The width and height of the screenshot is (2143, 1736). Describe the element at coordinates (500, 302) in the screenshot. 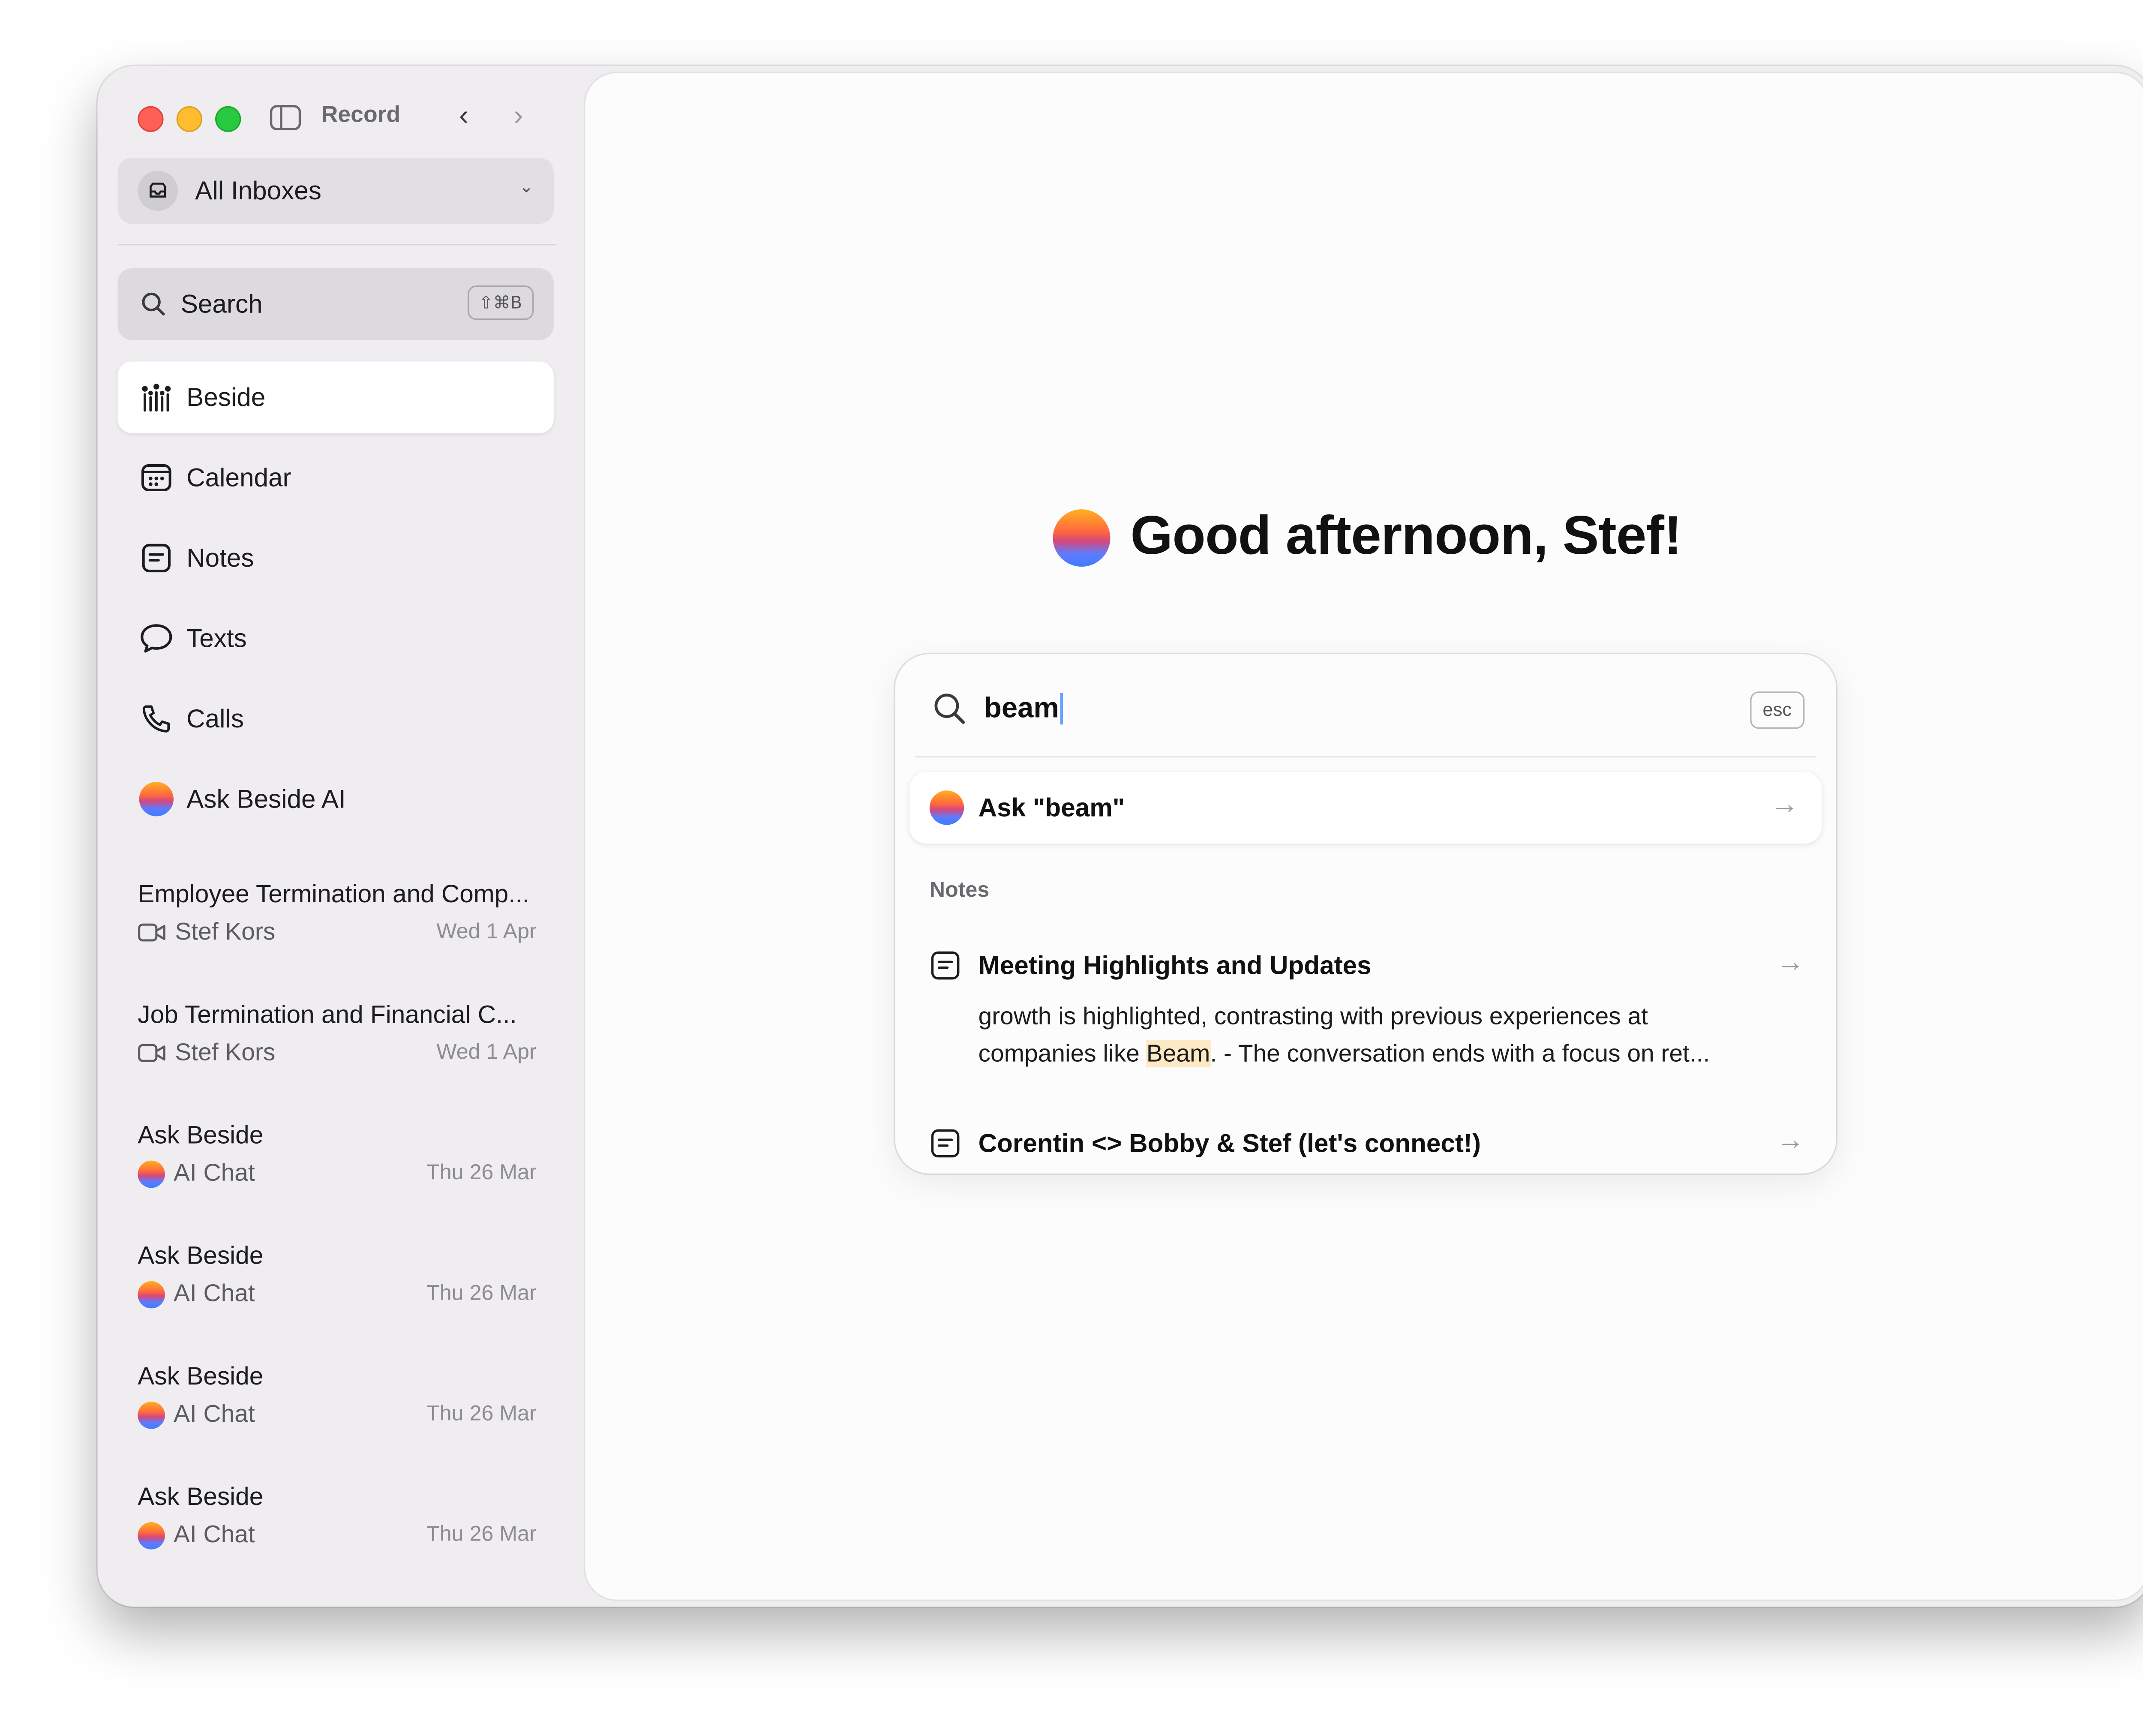

I see `search-shortcut-badge: ⇧⌘B` at that location.